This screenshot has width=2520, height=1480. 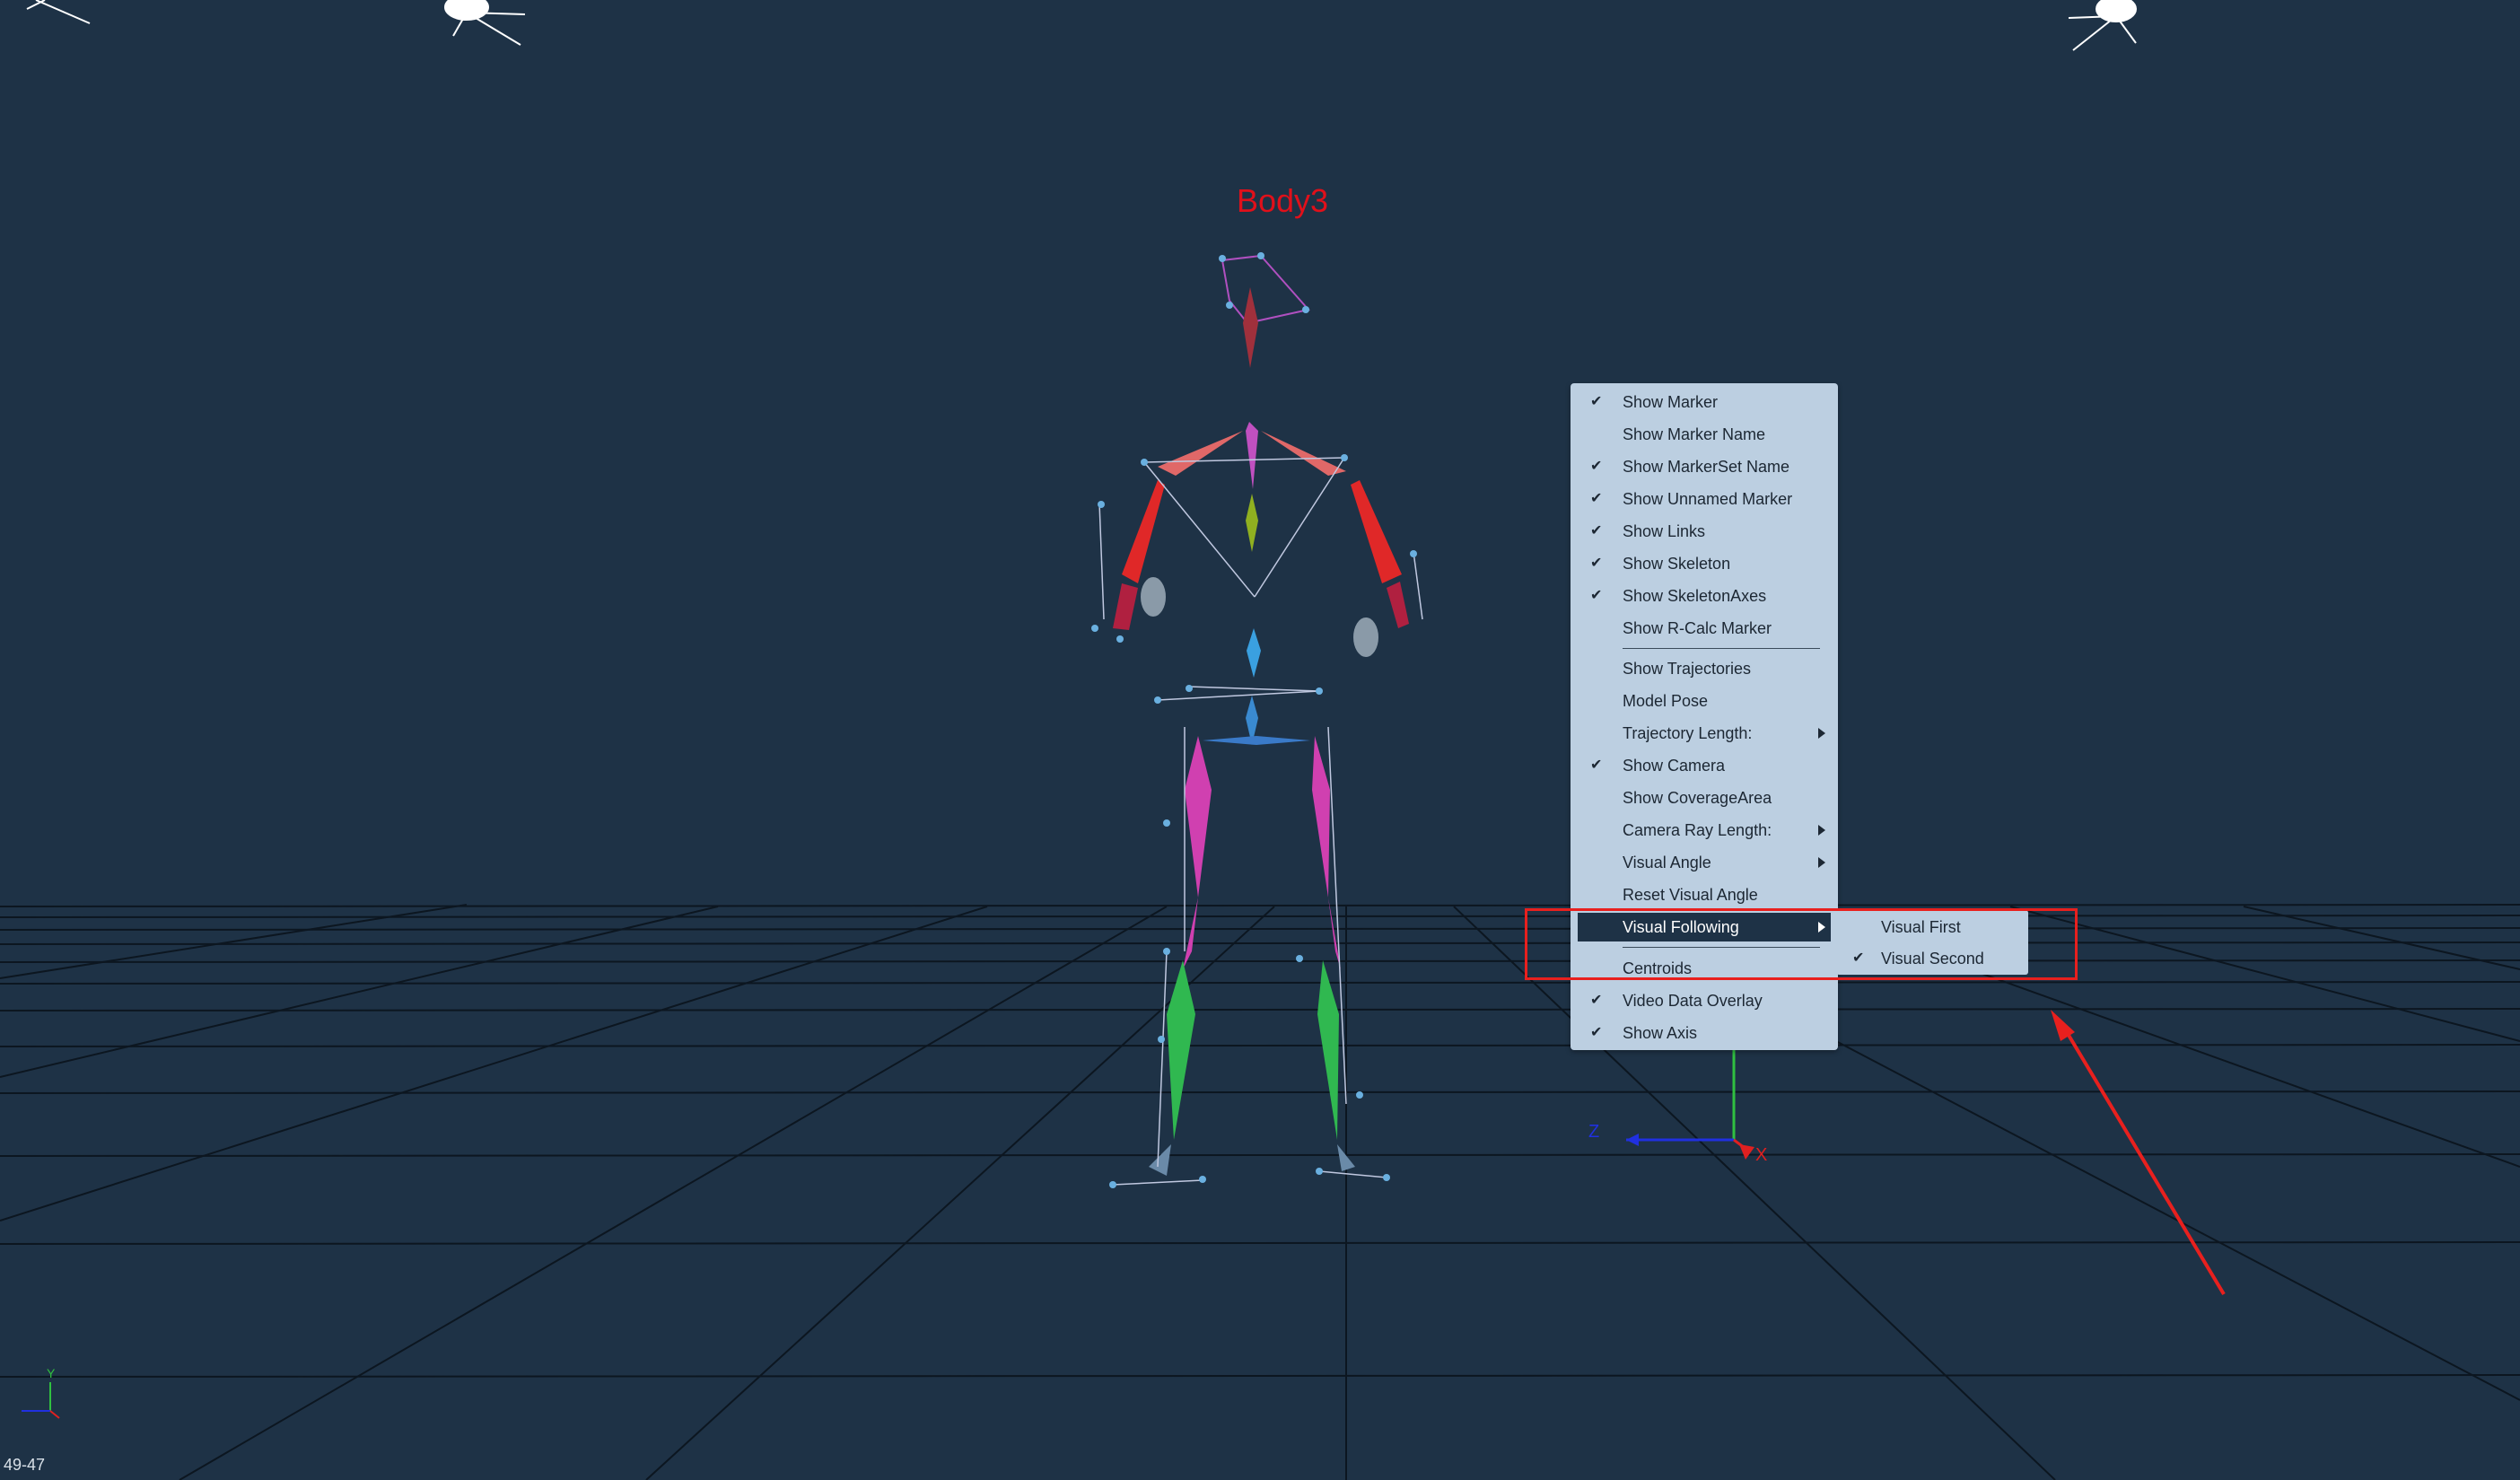 What do you see at coordinates (1704, 629) in the screenshot?
I see `menu-item-show-r-calc-marker: Show R-Calc Marker` at bounding box center [1704, 629].